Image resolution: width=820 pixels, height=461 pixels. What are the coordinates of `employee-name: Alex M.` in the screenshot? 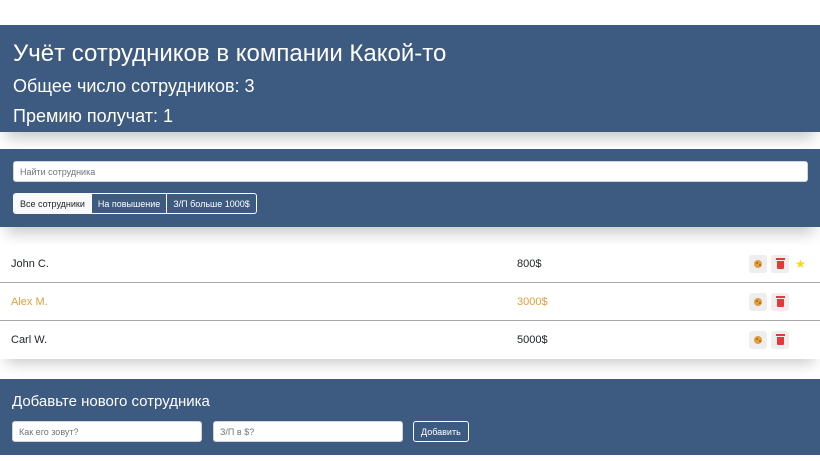 It's located at (29, 302).